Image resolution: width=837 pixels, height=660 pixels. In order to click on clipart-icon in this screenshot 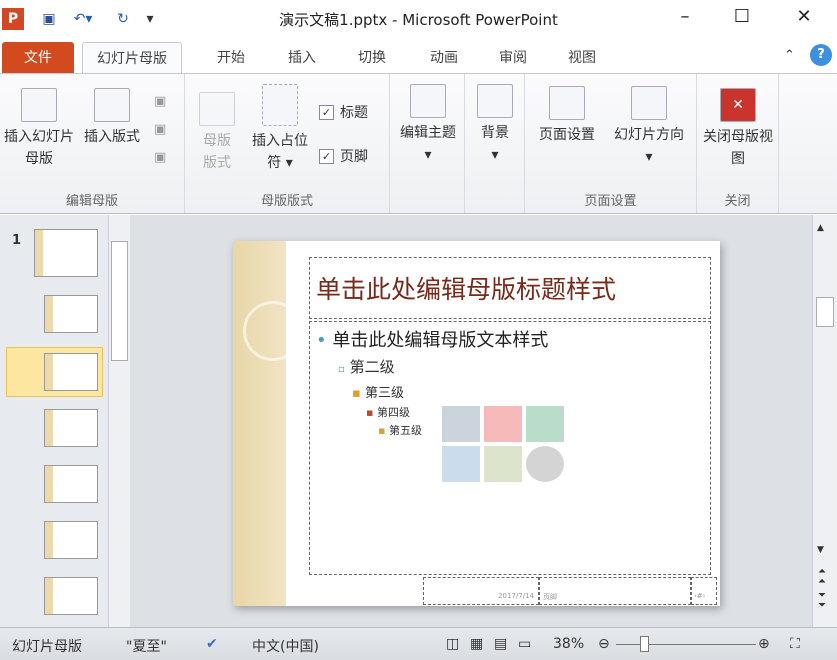, I will do `click(503, 464)`.